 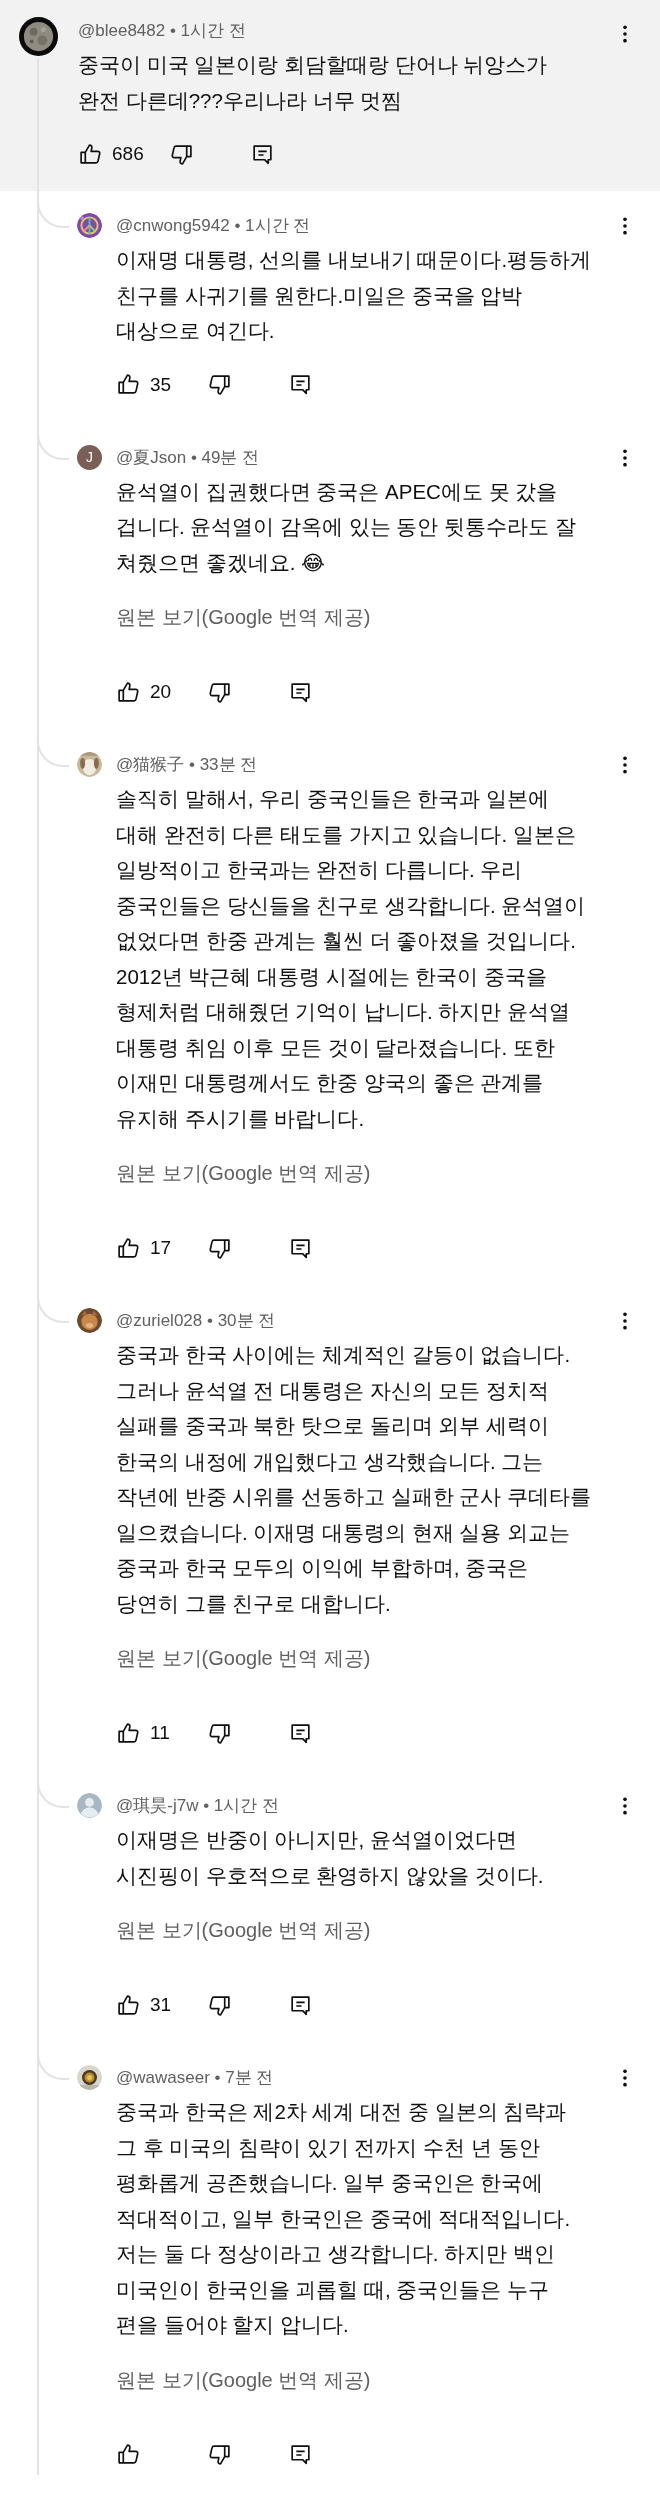 What do you see at coordinates (313, 83) in the screenshot?
I see `comment-text: 중국이 미국 일본이랑 회담할때랑 단어나 뉘앙스가 완전 다른데???우리나라 너무 멋찜` at bounding box center [313, 83].